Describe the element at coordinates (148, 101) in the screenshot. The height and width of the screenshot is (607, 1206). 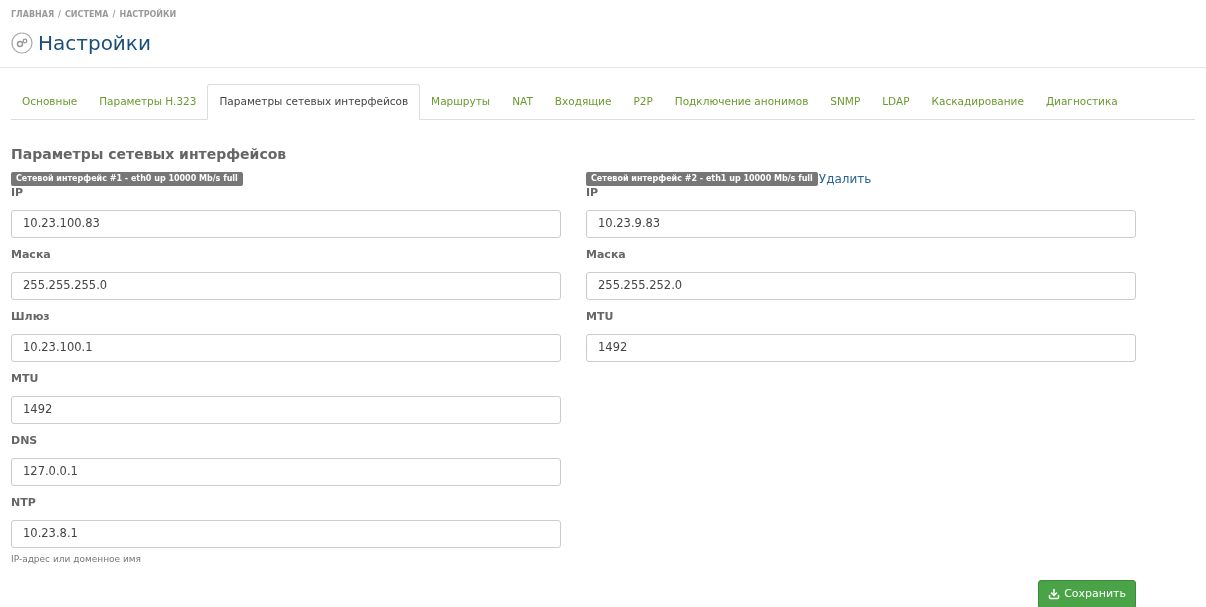
I see `tab: Параметры H.323` at that location.